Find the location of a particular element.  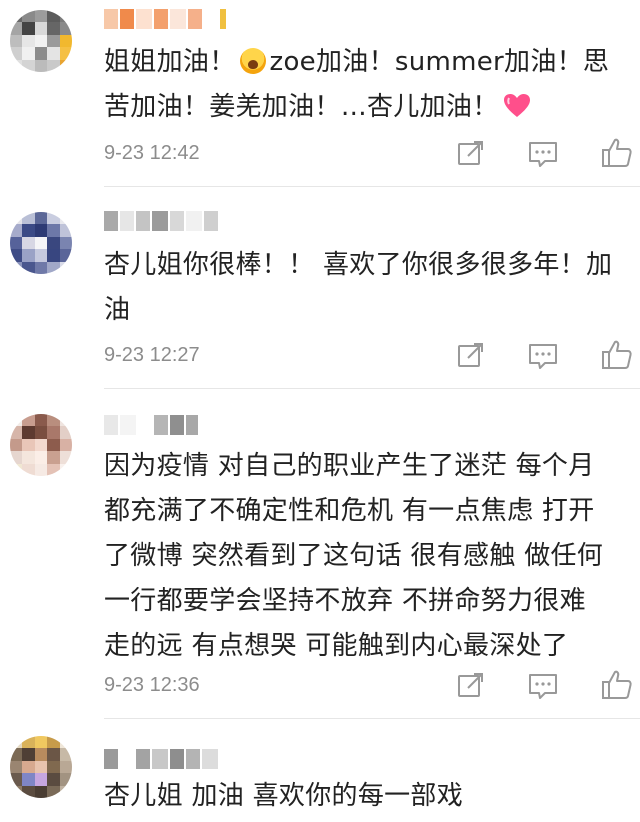

comment-text: 杏儿姐 加油 喜欢你的每一部戏 is located at coordinates (284, 796).